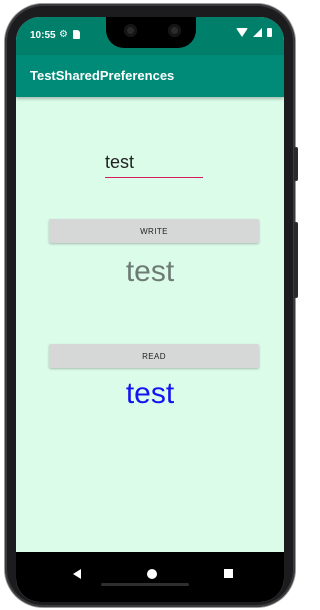  I want to click on navigation-bar, so click(150, 577).